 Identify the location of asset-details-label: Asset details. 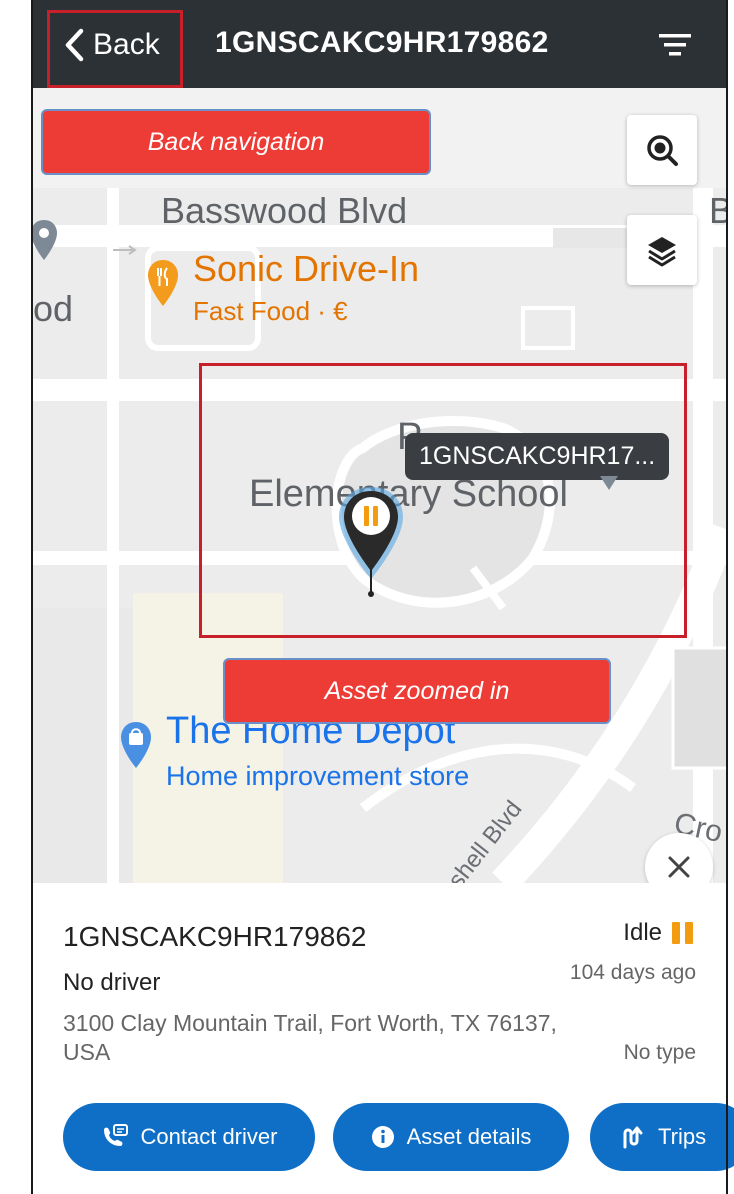
(469, 1136).